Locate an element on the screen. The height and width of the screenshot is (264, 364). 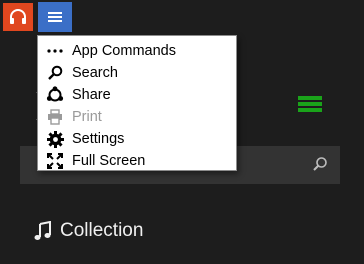
more-dots-icon is located at coordinates (55, 51).